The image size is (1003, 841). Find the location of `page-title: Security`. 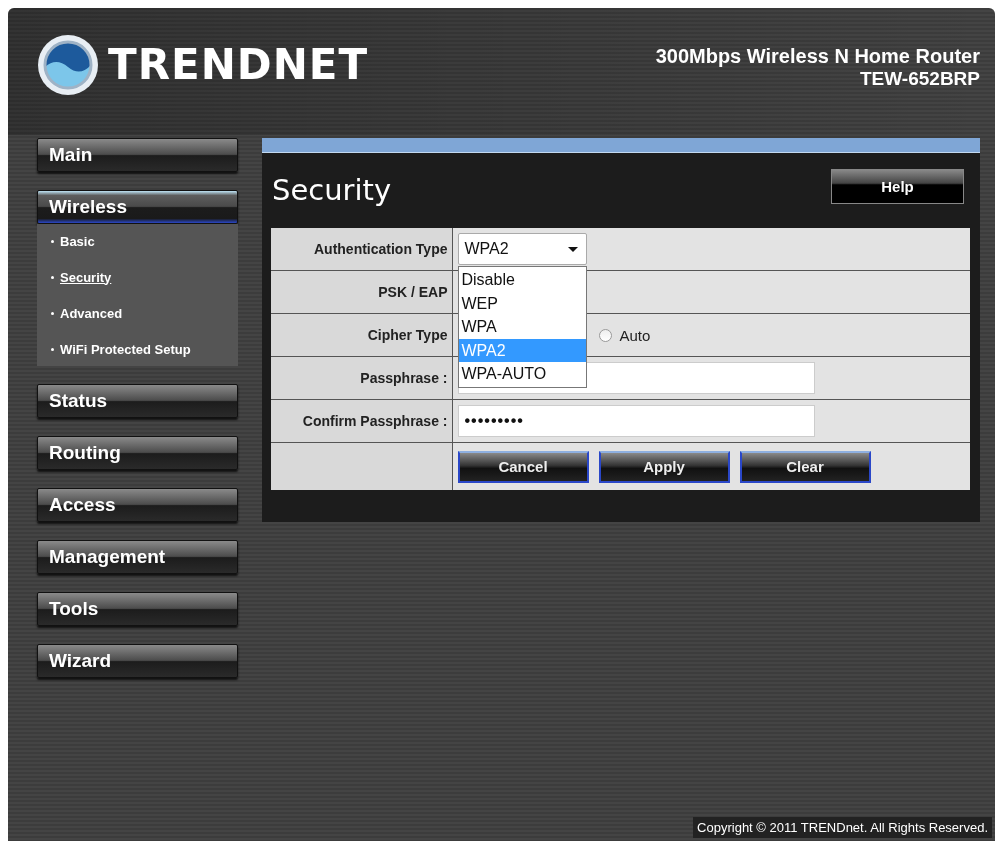

page-title: Security is located at coordinates (332, 190).